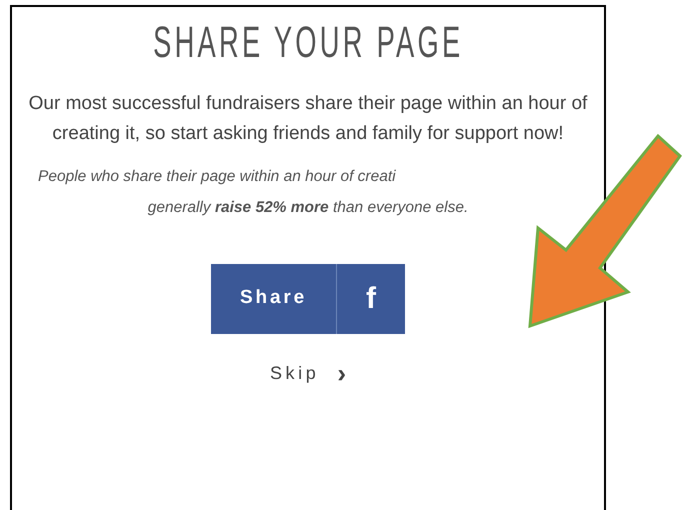 The height and width of the screenshot is (510, 686). I want to click on intro-paragraph: Our most successful fundraisers share their page within an hour of creating it, so start asking friends and family for support now!, so click(308, 119).